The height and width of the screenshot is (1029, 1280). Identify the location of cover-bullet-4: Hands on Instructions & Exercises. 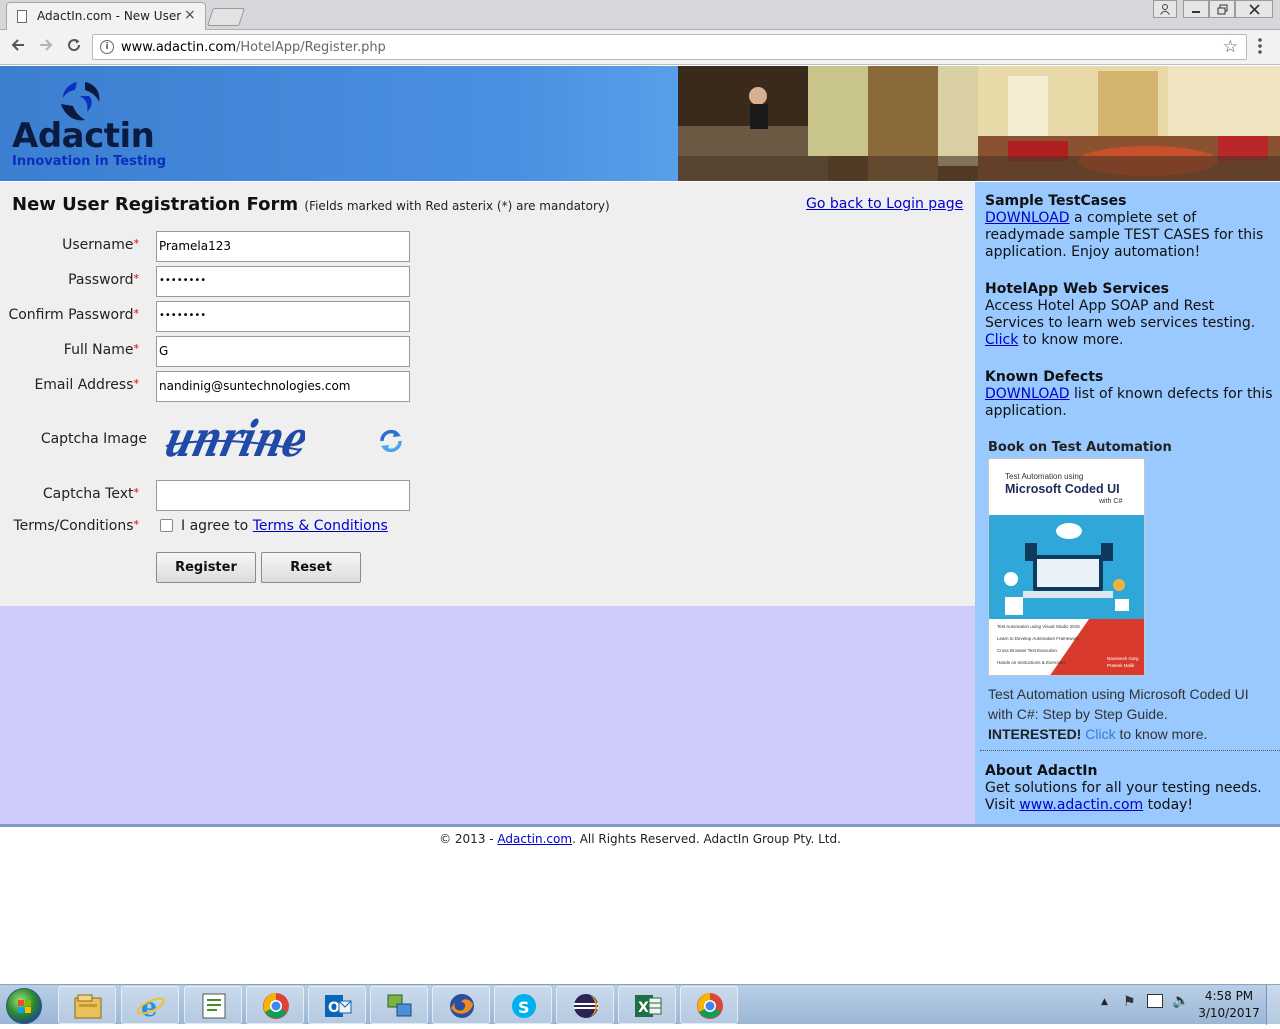
(1031, 662).